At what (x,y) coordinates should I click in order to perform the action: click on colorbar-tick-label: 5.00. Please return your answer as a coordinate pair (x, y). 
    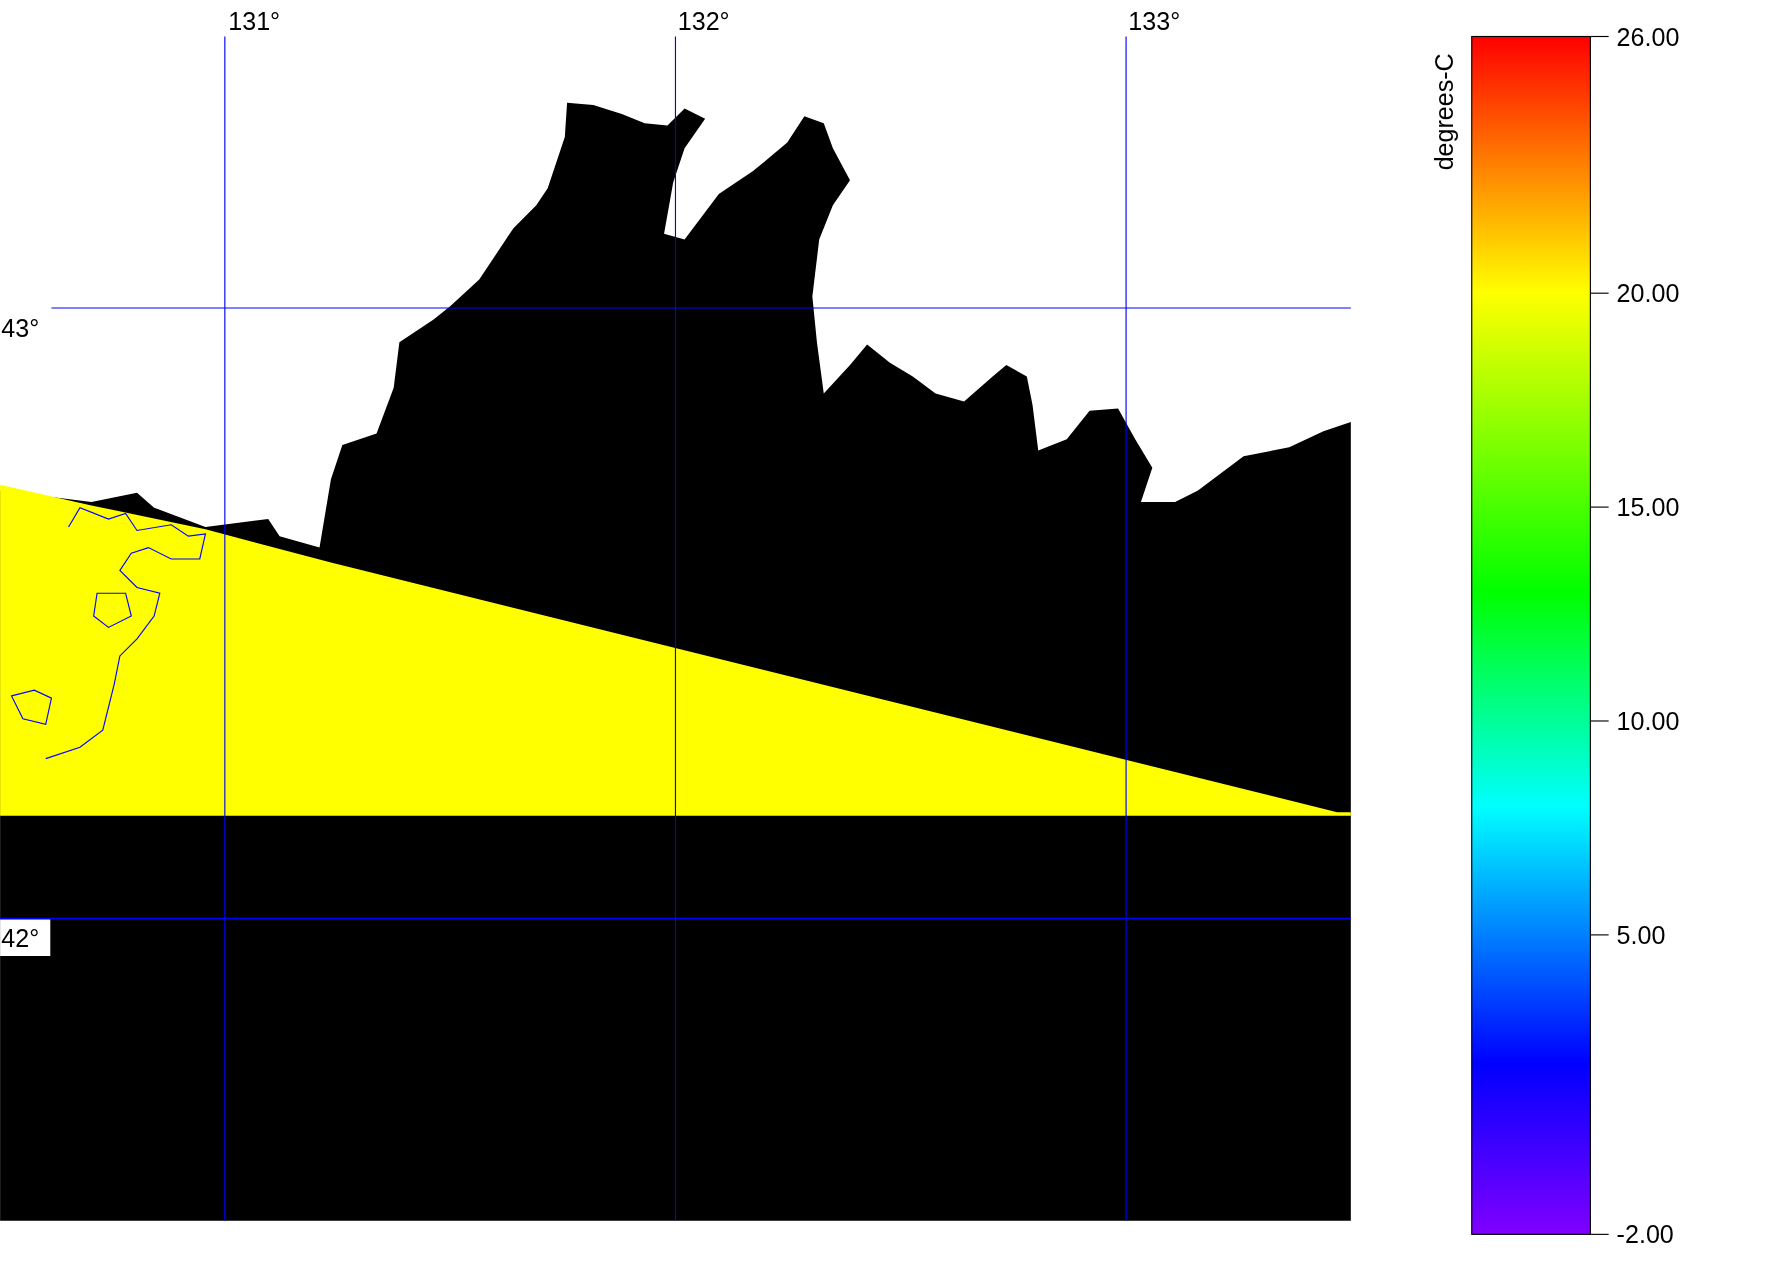
    Looking at the image, I should click on (1641, 935).